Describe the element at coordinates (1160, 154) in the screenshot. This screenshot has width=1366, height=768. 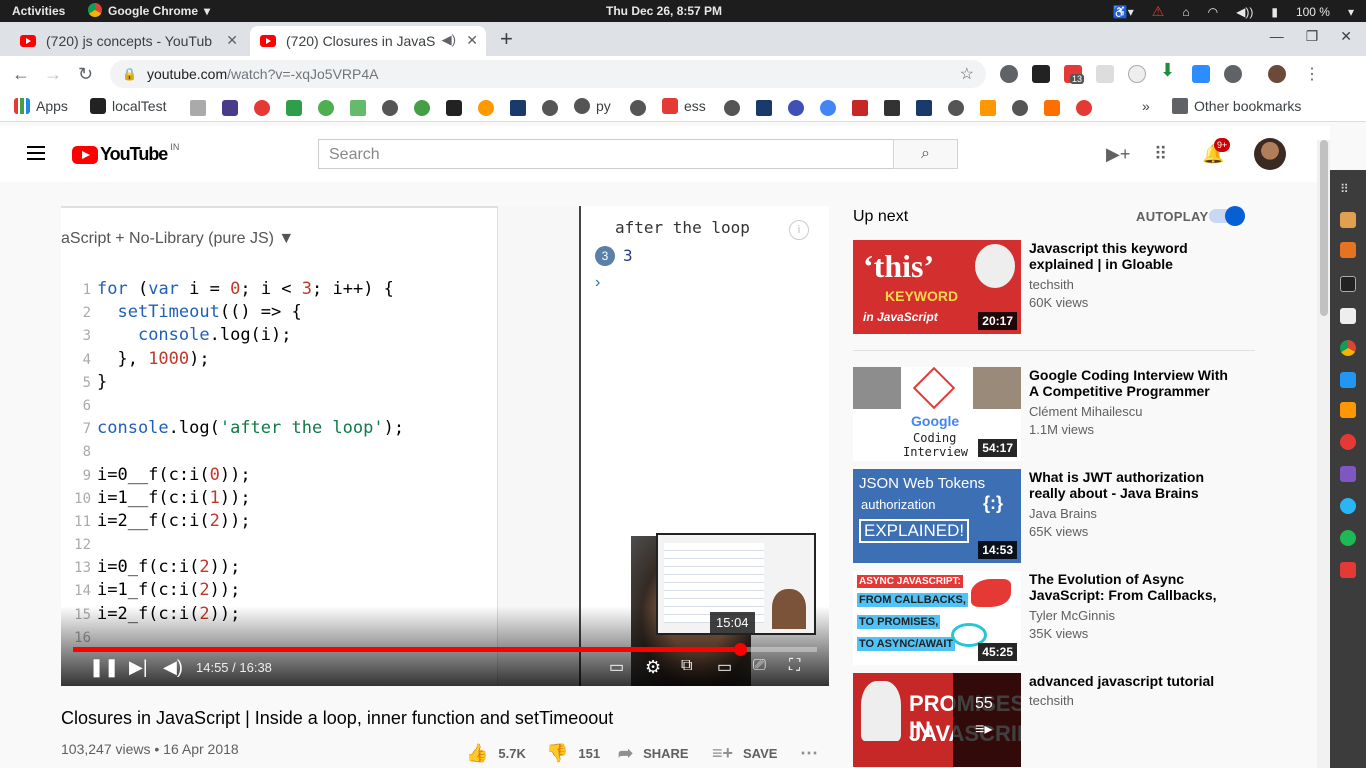
I see `apps-grid-icon: ⠿` at that location.